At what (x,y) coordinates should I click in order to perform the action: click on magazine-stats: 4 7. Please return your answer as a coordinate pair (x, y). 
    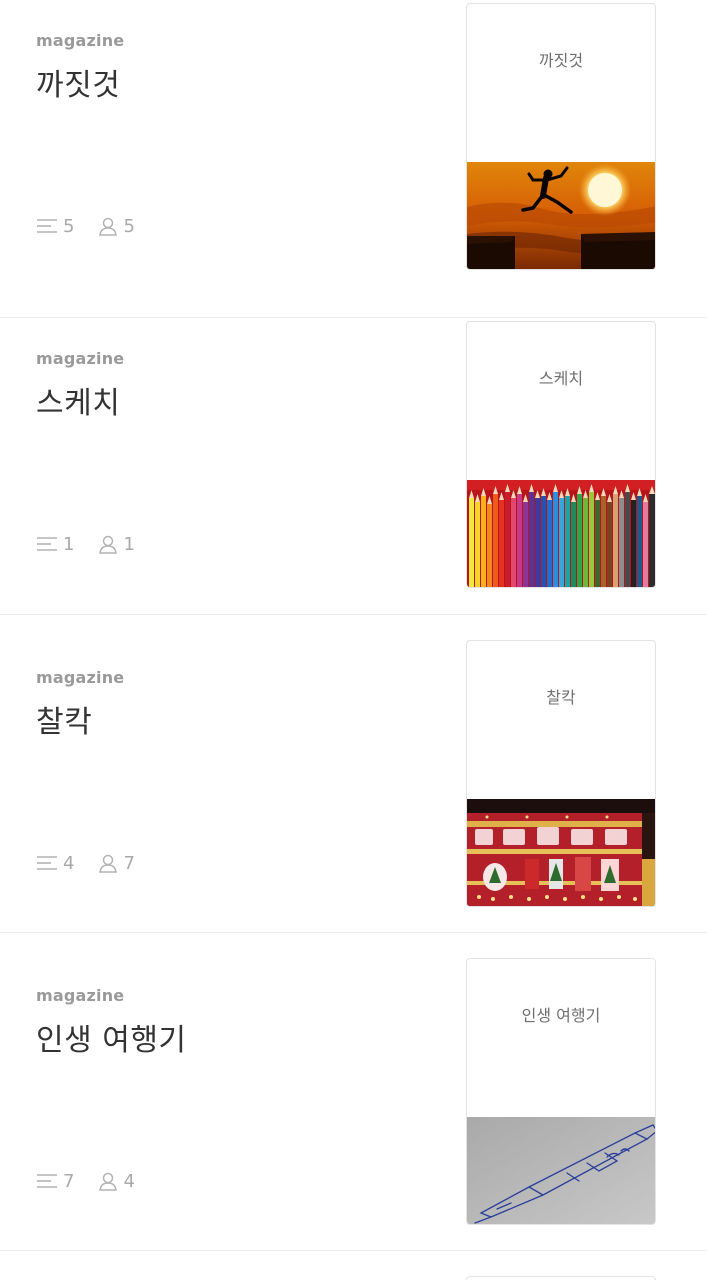
    Looking at the image, I should click on (85, 863).